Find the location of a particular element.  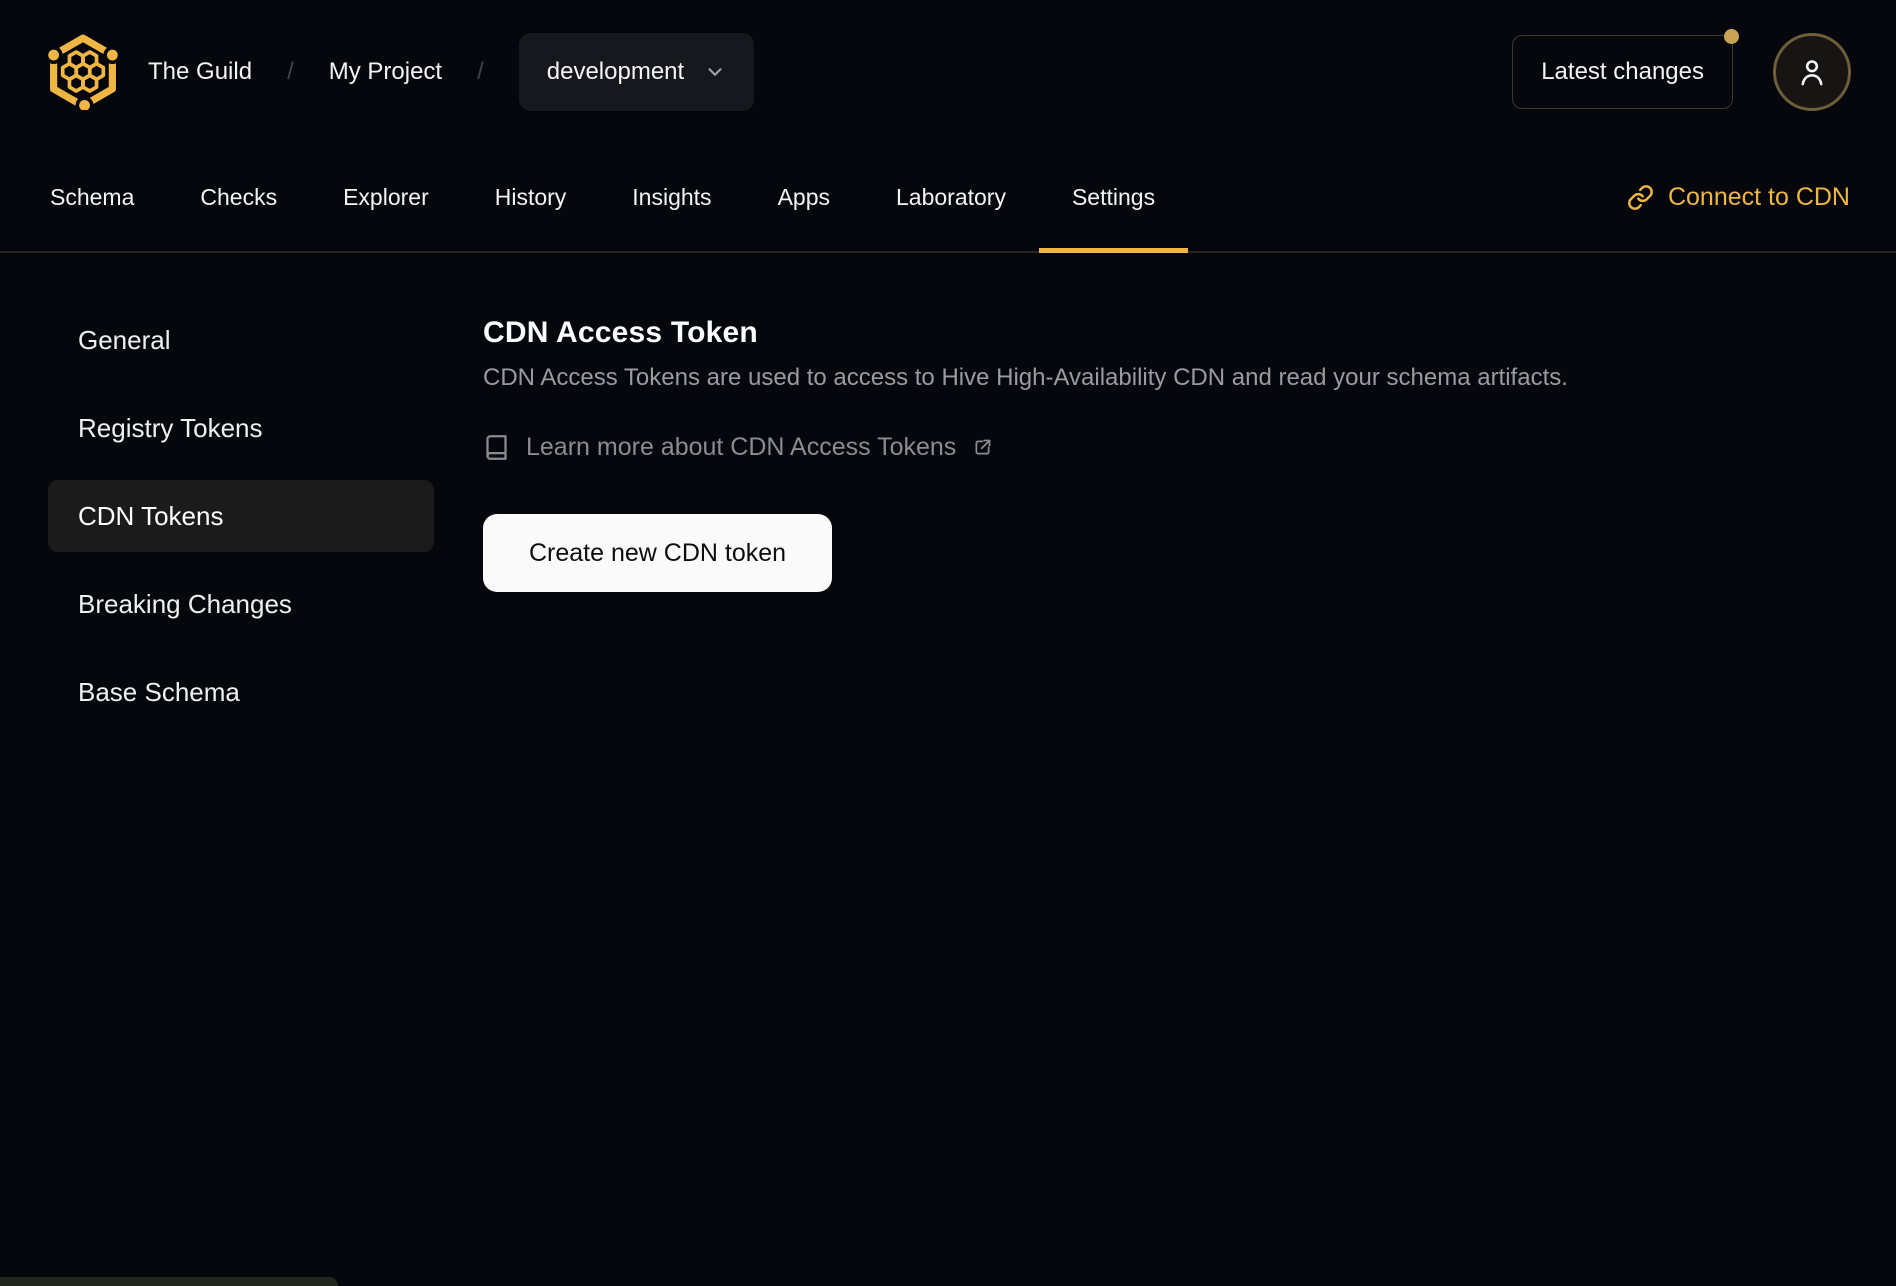

tab-explorer: Explorer is located at coordinates (386, 197).